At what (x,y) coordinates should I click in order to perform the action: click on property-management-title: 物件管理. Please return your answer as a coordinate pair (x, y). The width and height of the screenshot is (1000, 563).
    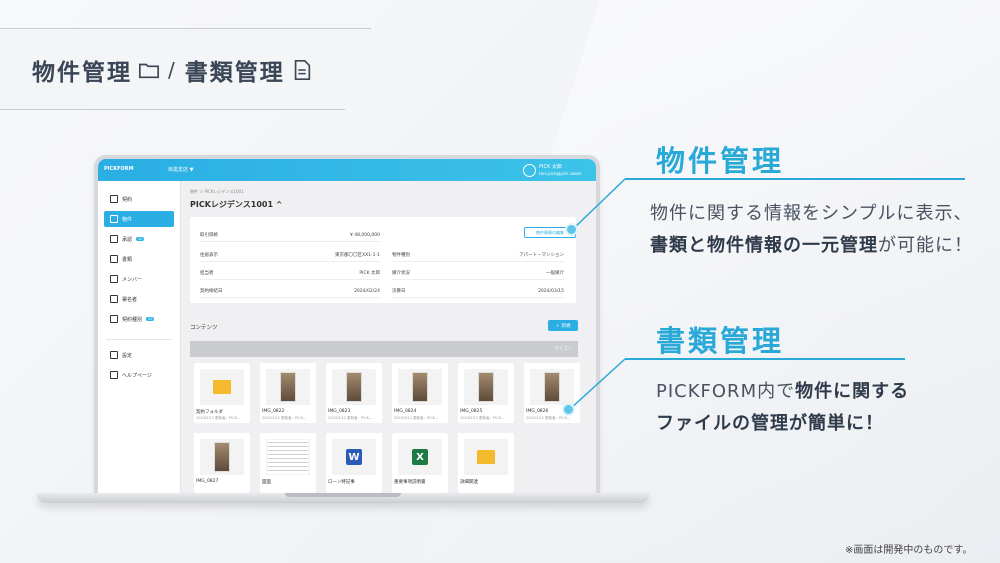
    Looking at the image, I should click on (720, 161).